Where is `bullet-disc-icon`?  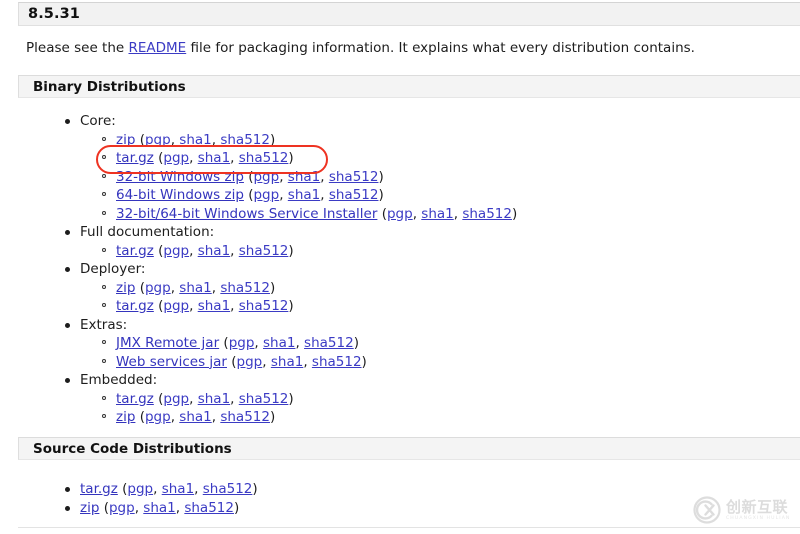 bullet-disc-icon is located at coordinates (67, 380).